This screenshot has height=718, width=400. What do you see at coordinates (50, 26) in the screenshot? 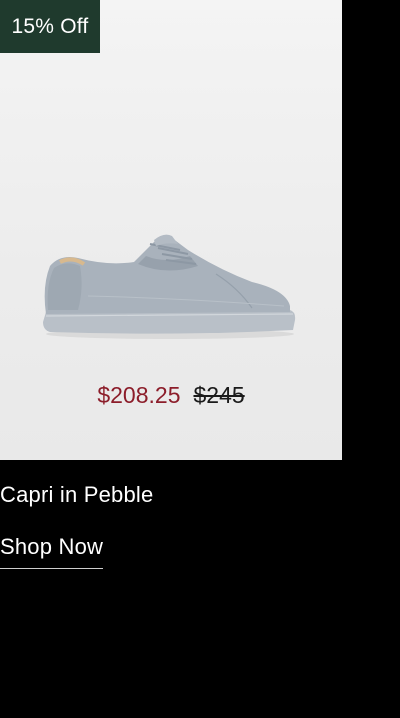
I see `discount-badge: 15% Off` at bounding box center [50, 26].